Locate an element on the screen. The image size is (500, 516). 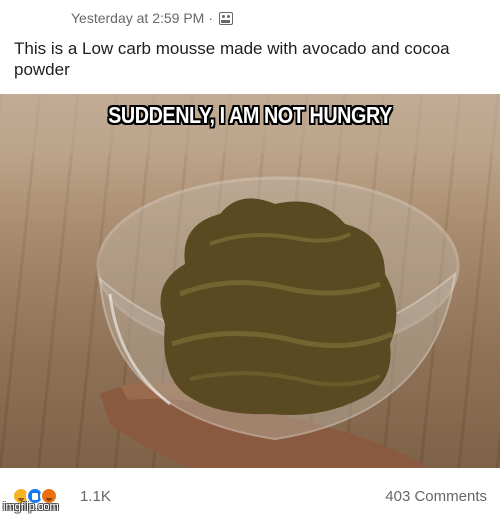
friends-icon is located at coordinates (226, 18).